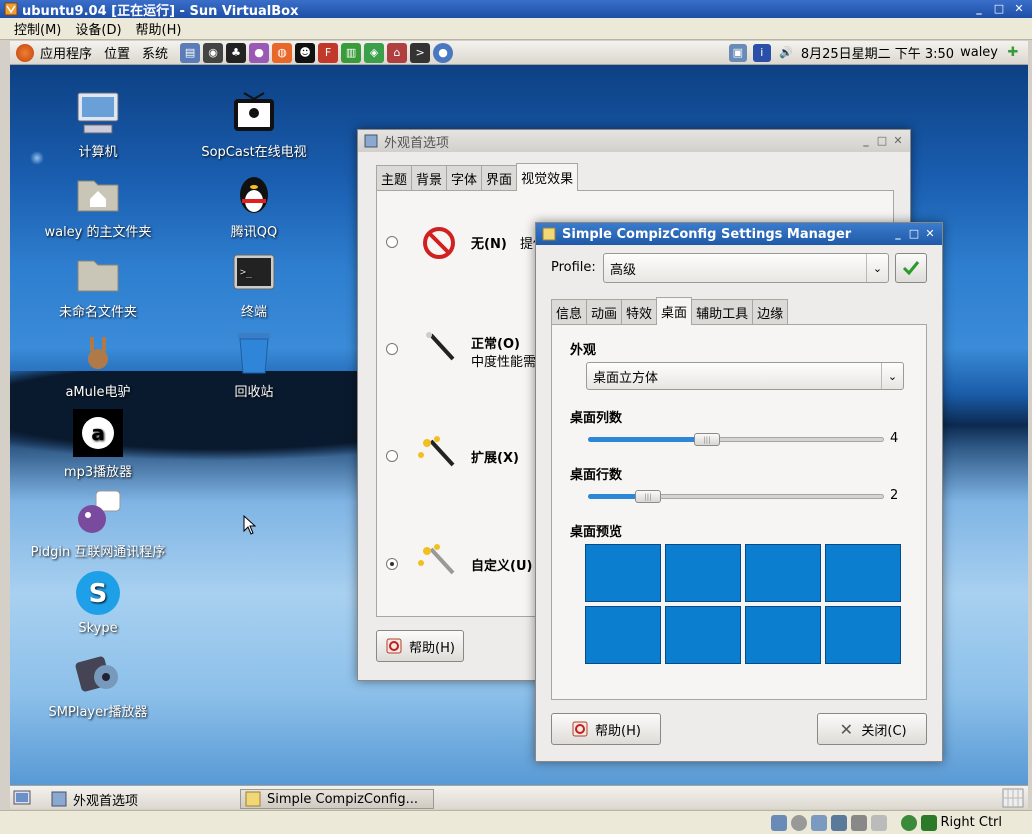 This screenshot has width=1032, height=834. What do you see at coordinates (707, 234) in the screenshot?
I see `ccsm-title: Simple CompizConfig Settings Manager` at bounding box center [707, 234].